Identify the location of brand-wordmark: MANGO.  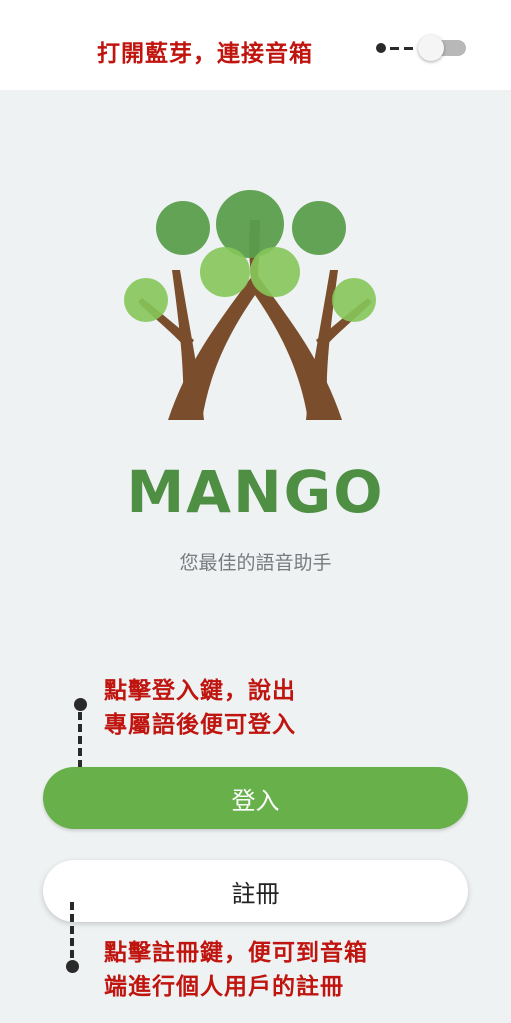
(255, 492).